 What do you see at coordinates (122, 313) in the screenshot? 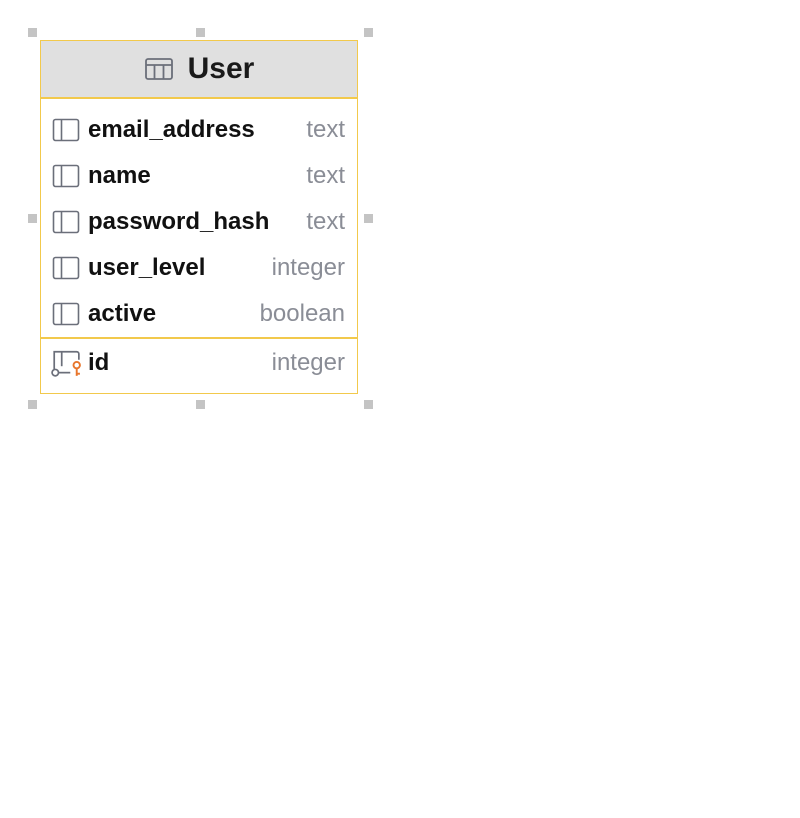
I see `field-name: active` at bounding box center [122, 313].